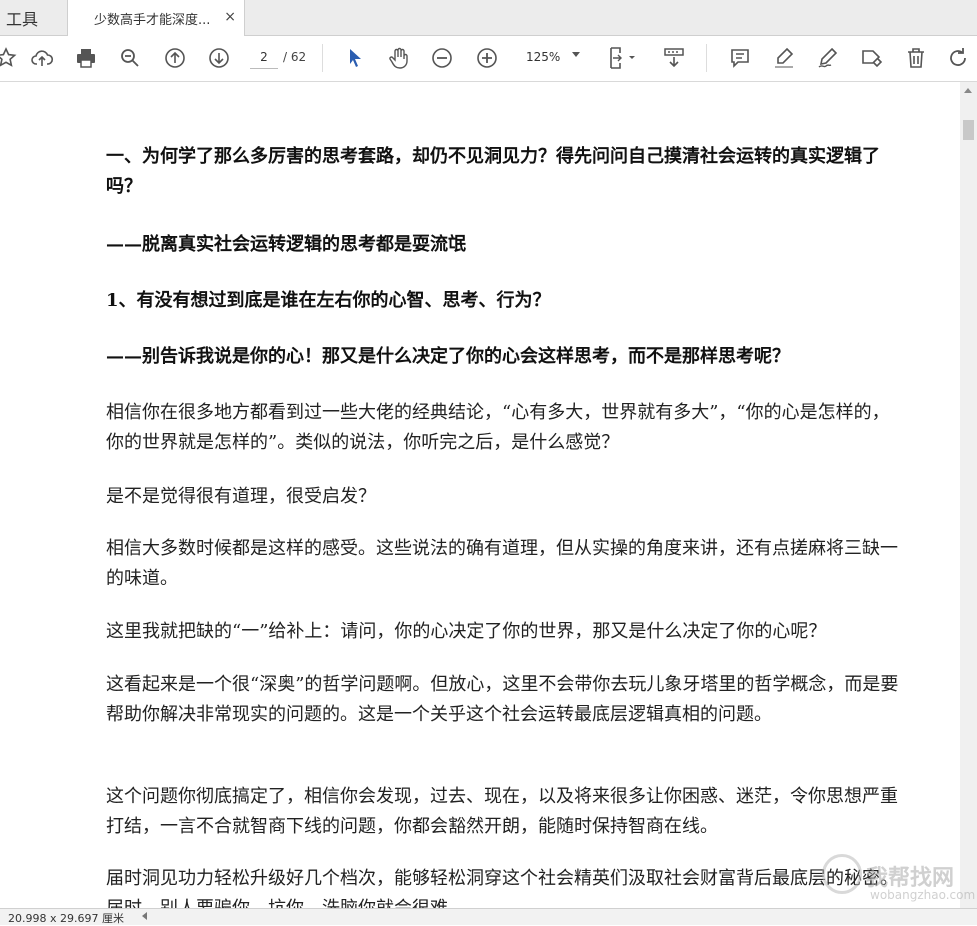  I want to click on close-icon: ×, so click(230, 17).